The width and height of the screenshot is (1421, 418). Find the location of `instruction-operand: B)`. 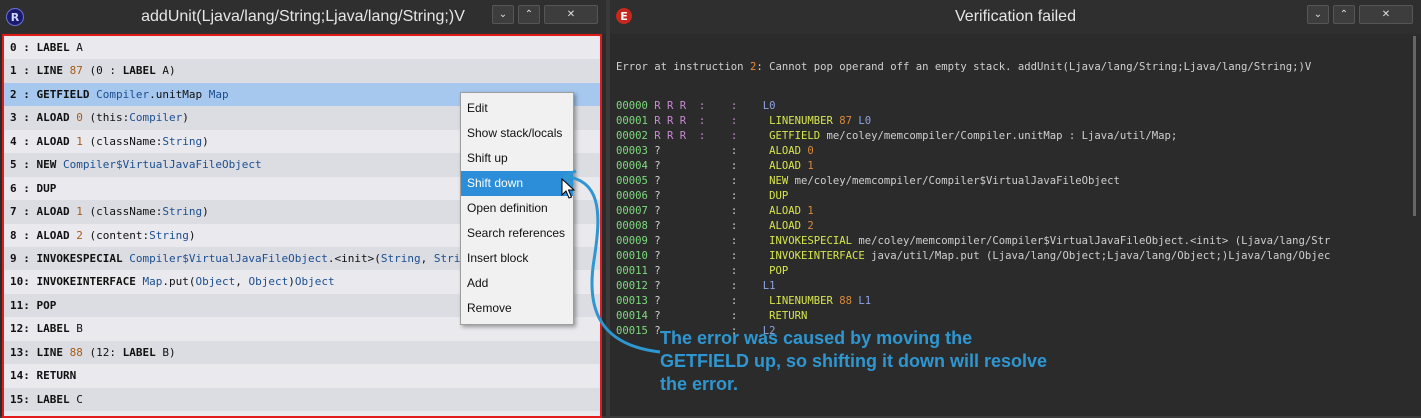

instruction-operand: B) is located at coordinates (165, 352).